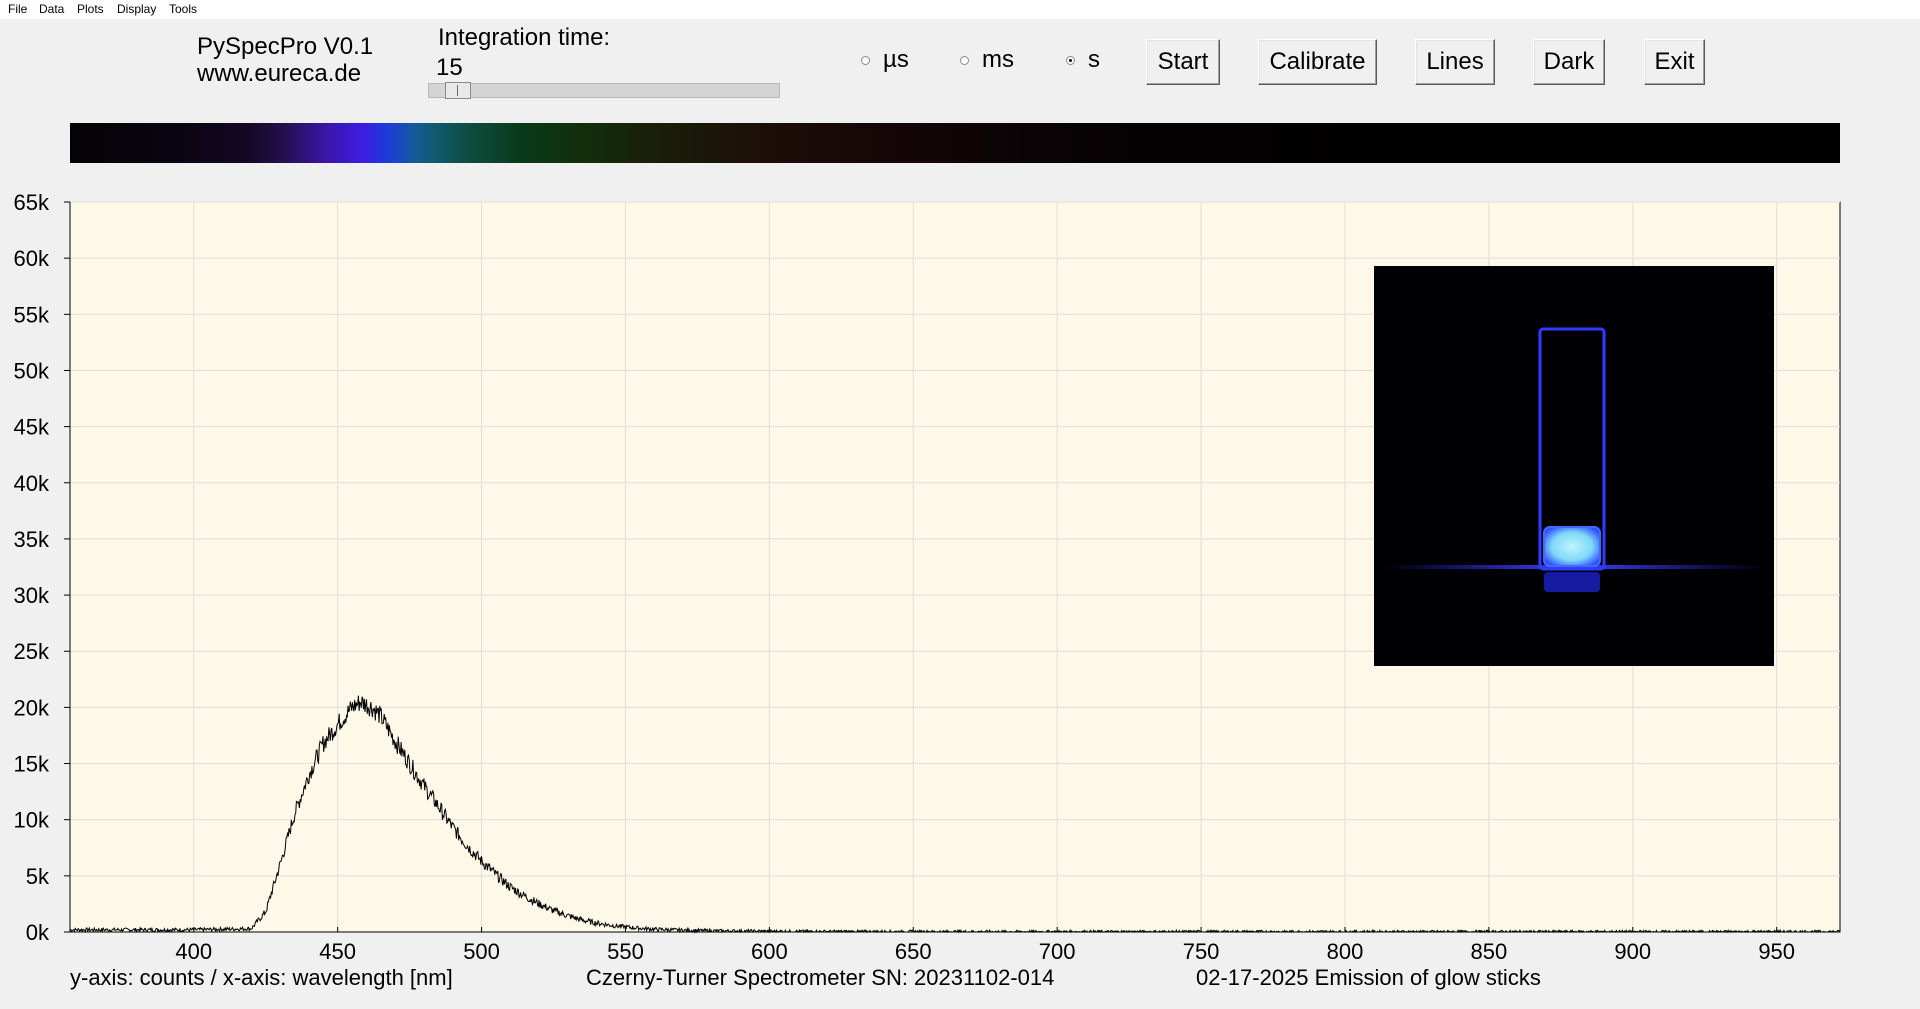 Image resolution: width=1920 pixels, height=1009 pixels. I want to click on x-tick-label: 750, so click(1201, 951).